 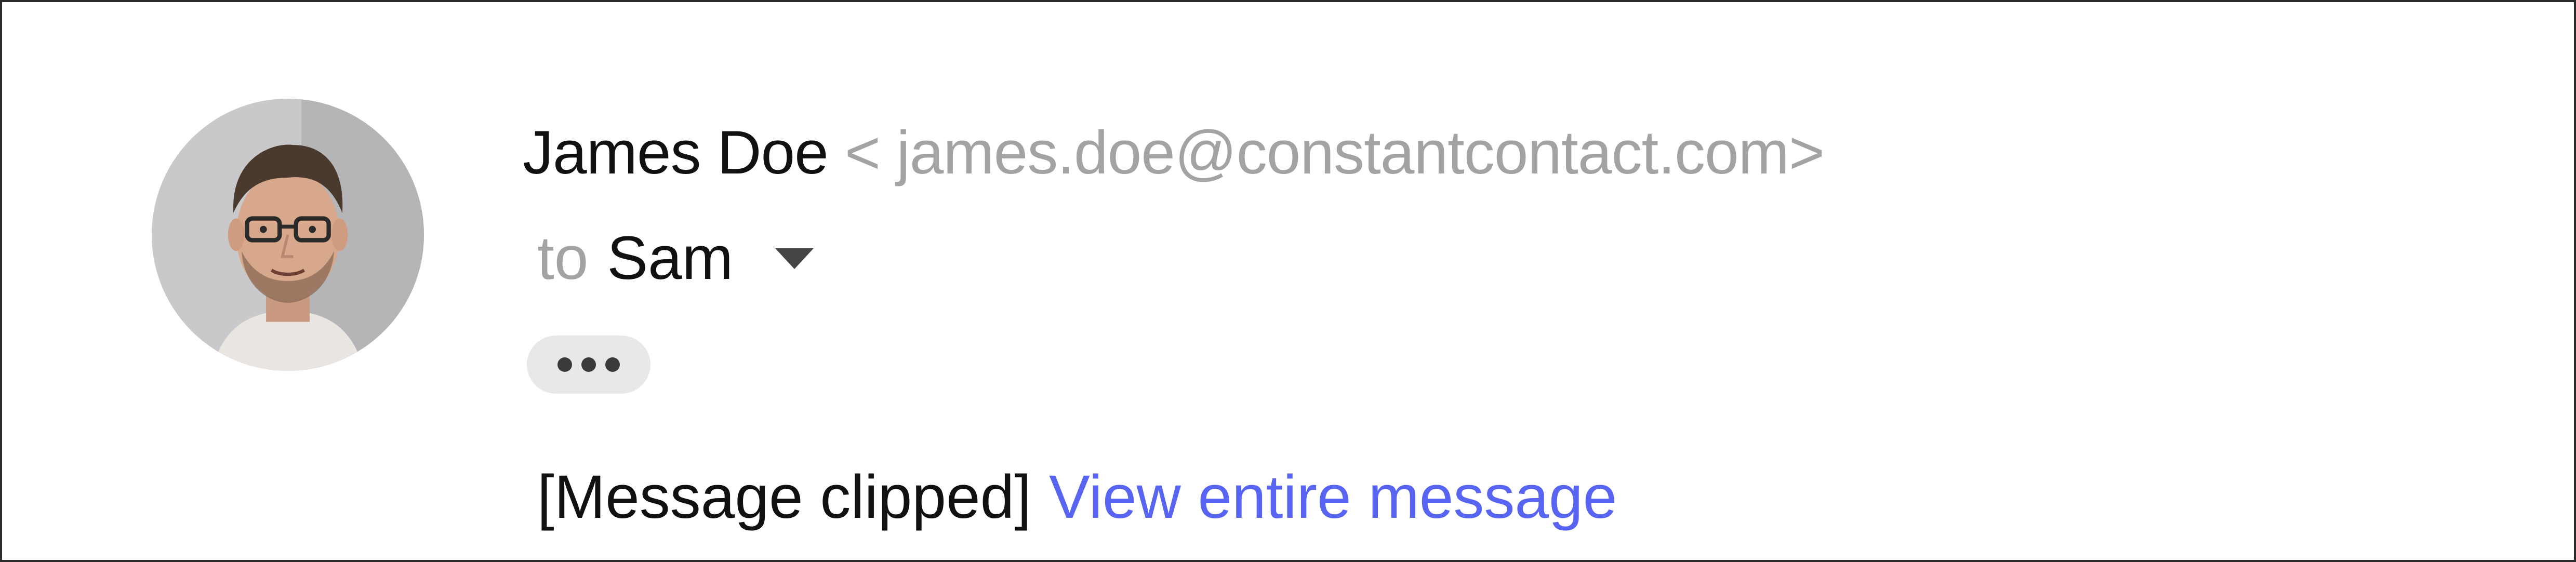 I want to click on avatar-portrait-icon, so click(x=288, y=235).